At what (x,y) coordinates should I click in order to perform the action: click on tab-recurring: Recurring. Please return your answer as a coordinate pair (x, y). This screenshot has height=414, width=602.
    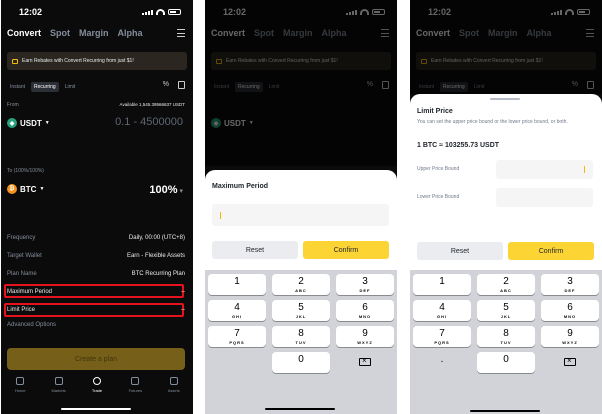
    Looking at the image, I should click on (45, 87).